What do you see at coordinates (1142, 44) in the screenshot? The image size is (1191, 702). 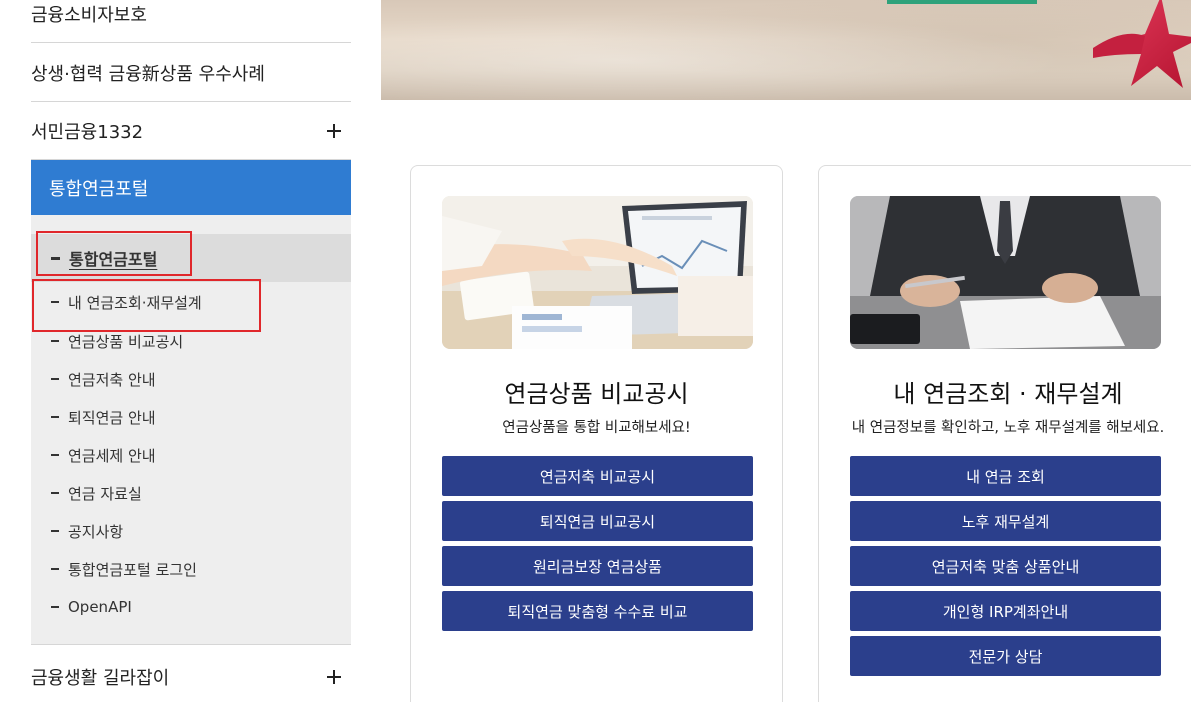 I see `starfish-icon` at bounding box center [1142, 44].